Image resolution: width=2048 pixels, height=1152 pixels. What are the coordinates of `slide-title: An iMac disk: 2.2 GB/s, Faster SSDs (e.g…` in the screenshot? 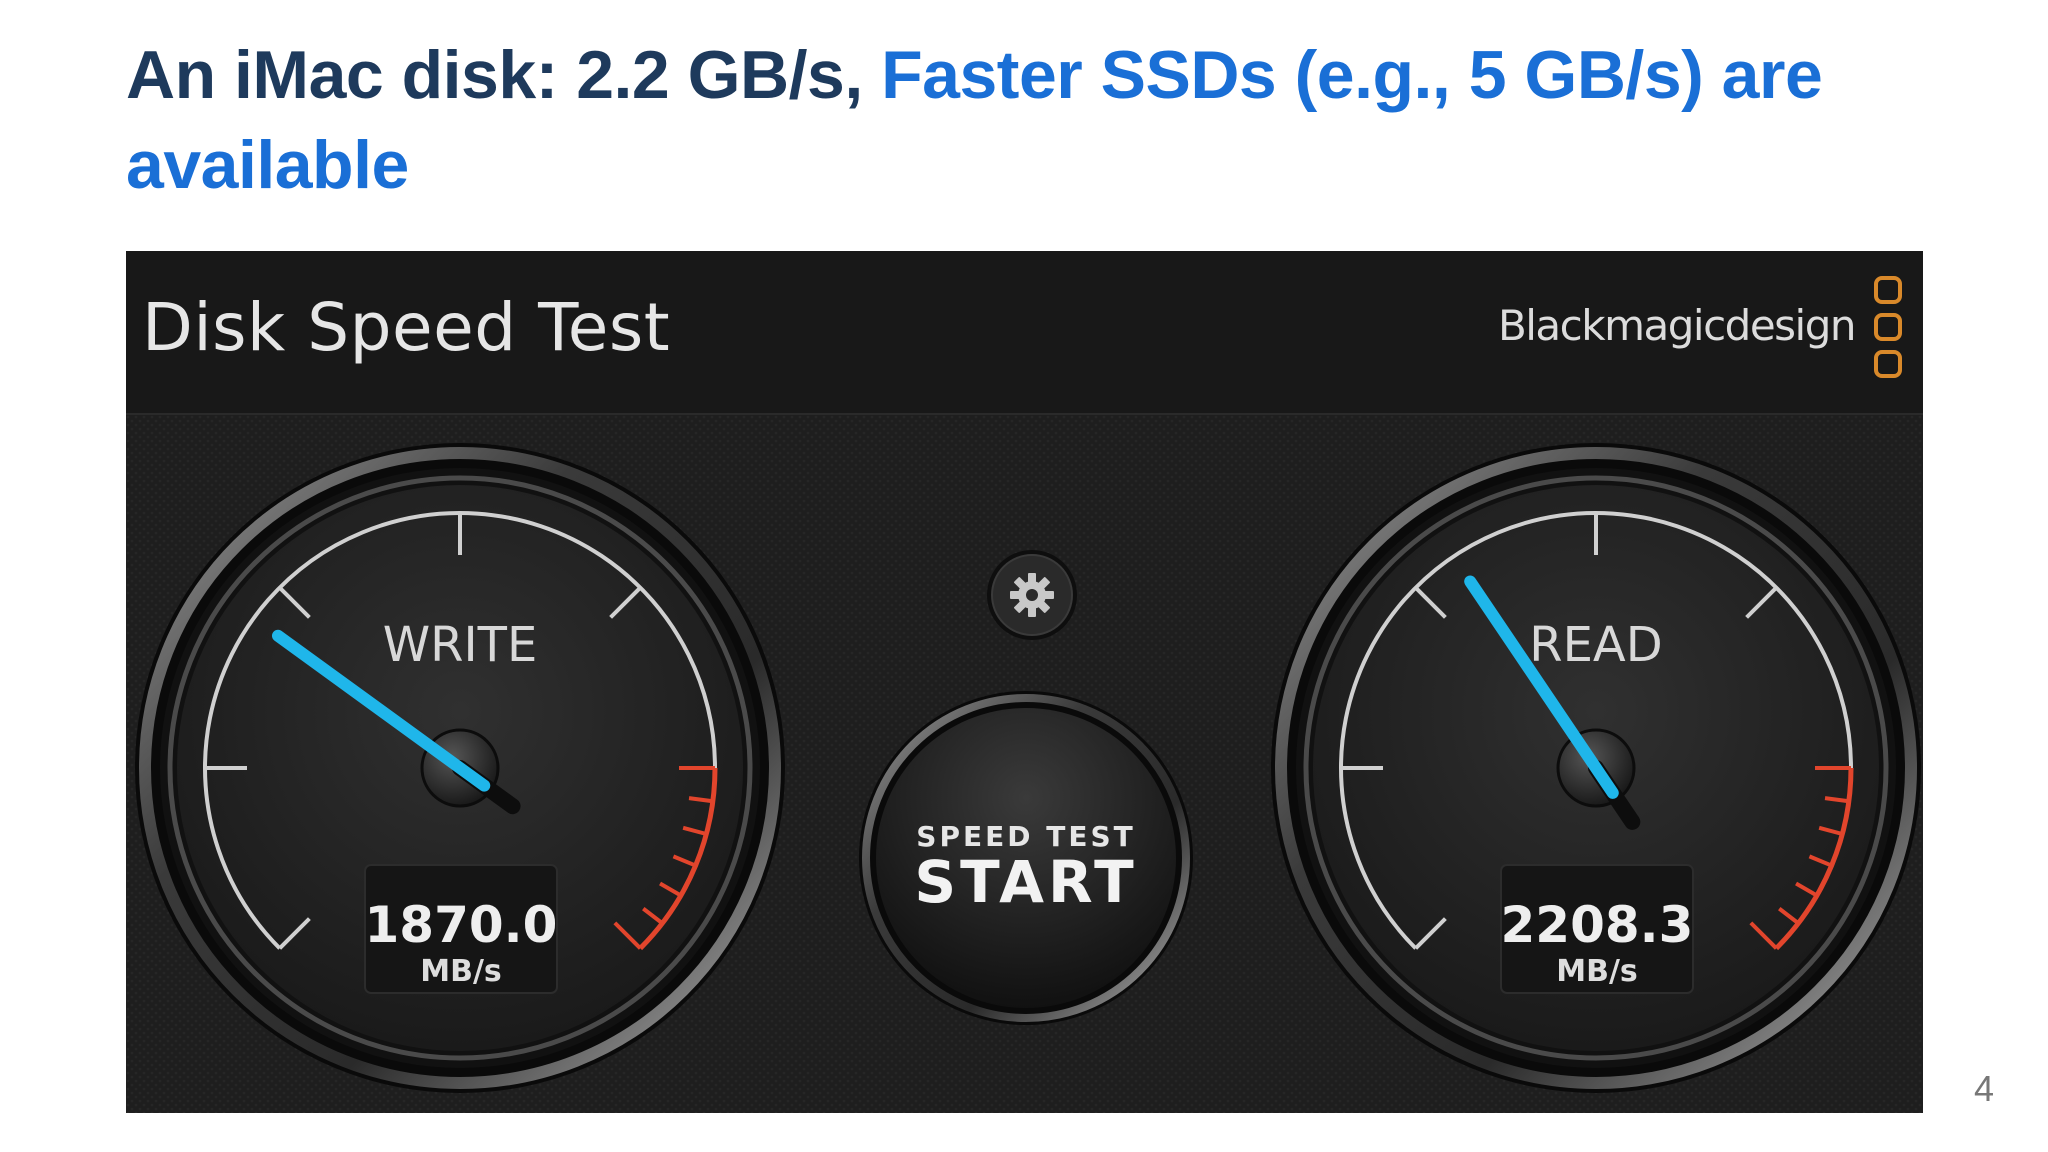 It's located at (1026, 120).